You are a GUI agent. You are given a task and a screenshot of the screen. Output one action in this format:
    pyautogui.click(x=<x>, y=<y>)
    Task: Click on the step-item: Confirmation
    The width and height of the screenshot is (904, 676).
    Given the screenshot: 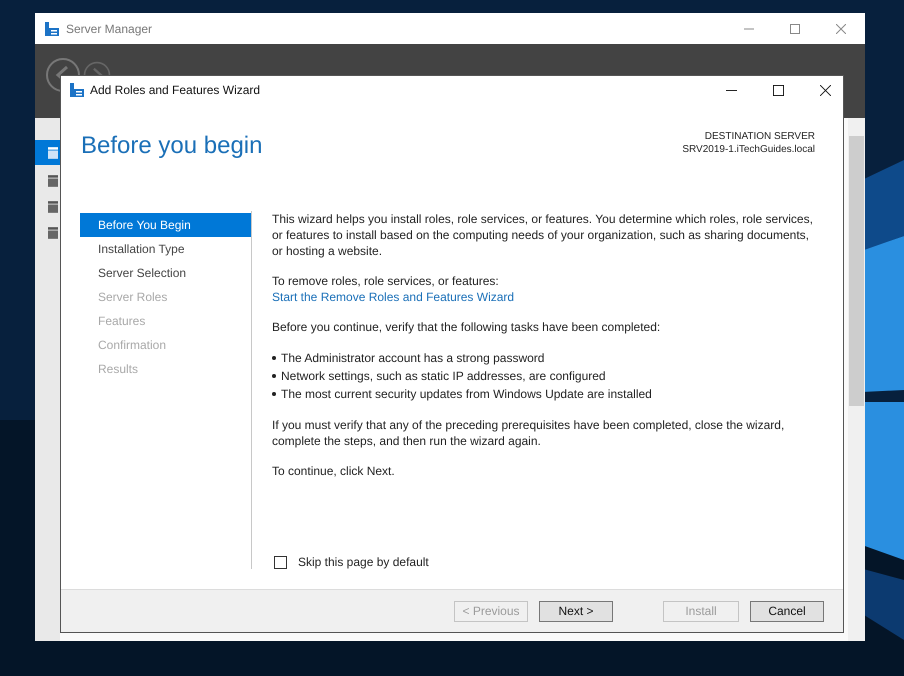 What is the action you would take?
    pyautogui.click(x=132, y=345)
    